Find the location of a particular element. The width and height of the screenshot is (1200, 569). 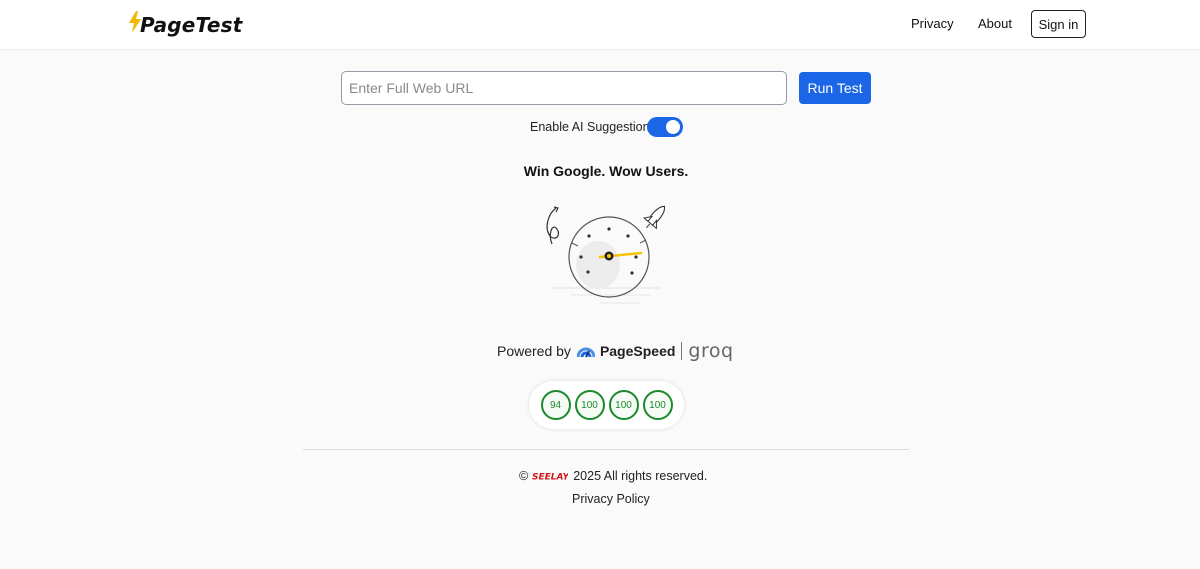

top-header: PageTest Privacy About Sign in is located at coordinates (600, 25).